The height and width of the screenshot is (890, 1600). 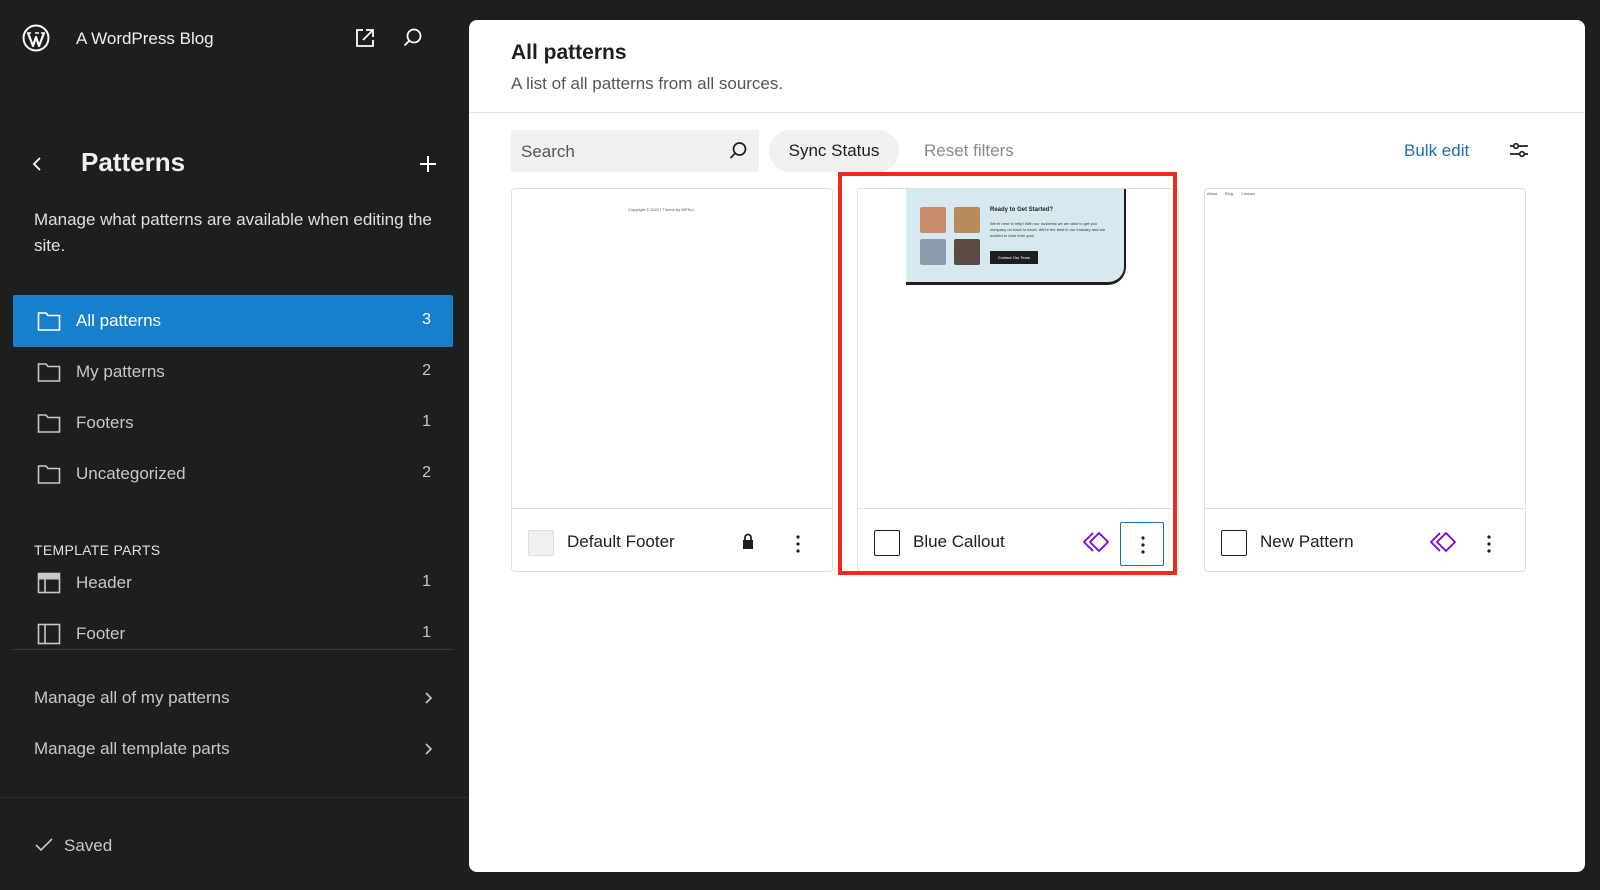 What do you see at coordinates (101, 633) in the screenshot?
I see `sidebar-item-label: Footer` at bounding box center [101, 633].